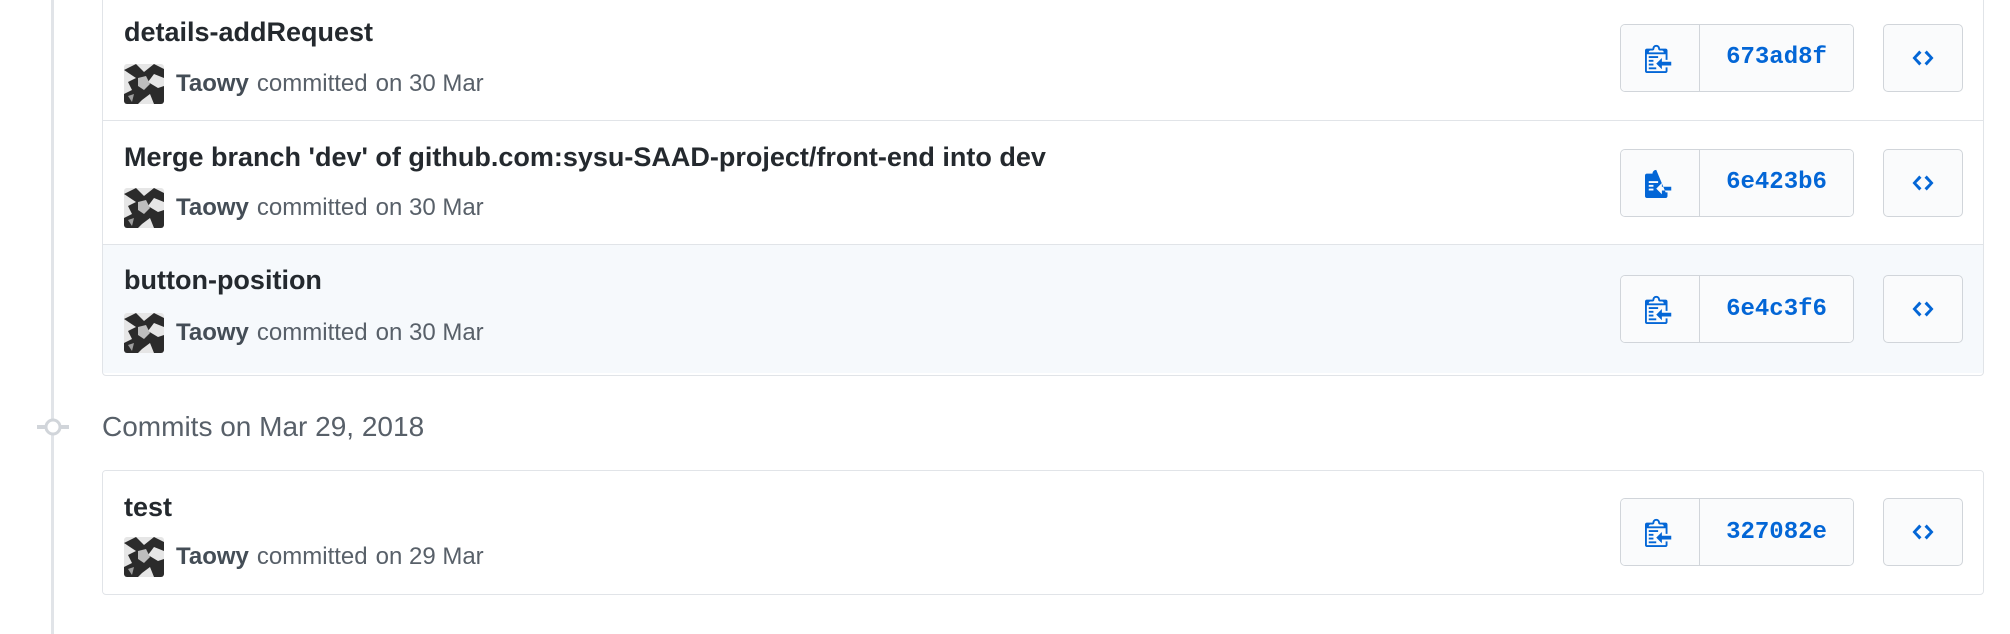 This screenshot has height=634, width=2010. What do you see at coordinates (1776, 309) in the screenshot?
I see `commit-sha-link: 6e4c3f6` at bounding box center [1776, 309].